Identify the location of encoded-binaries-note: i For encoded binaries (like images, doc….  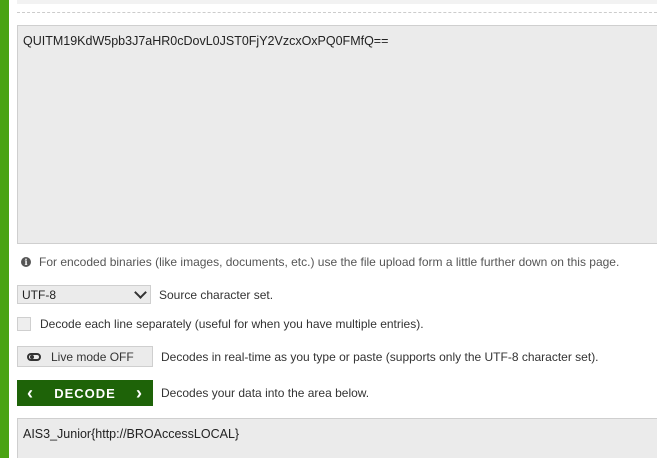
(320, 262).